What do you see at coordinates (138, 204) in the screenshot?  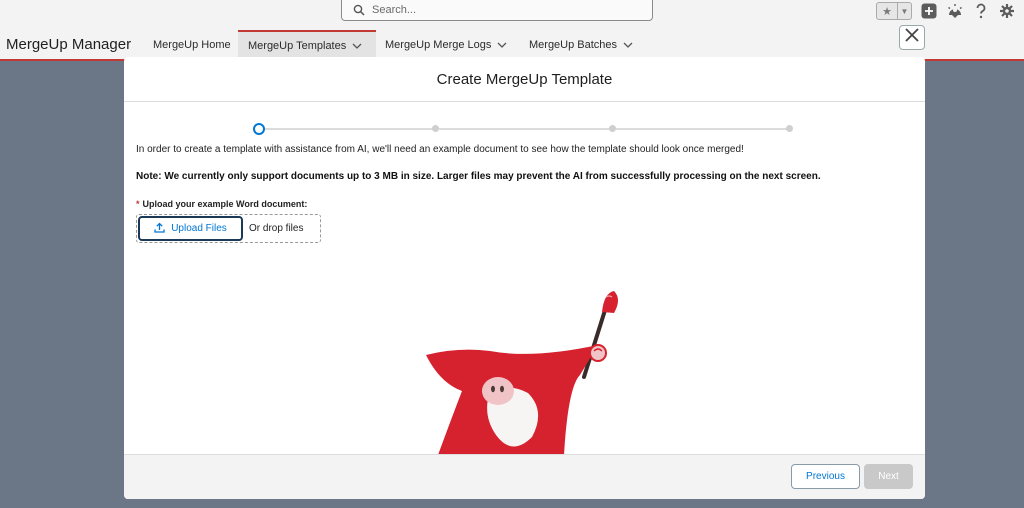 I see `required-indicator: *` at bounding box center [138, 204].